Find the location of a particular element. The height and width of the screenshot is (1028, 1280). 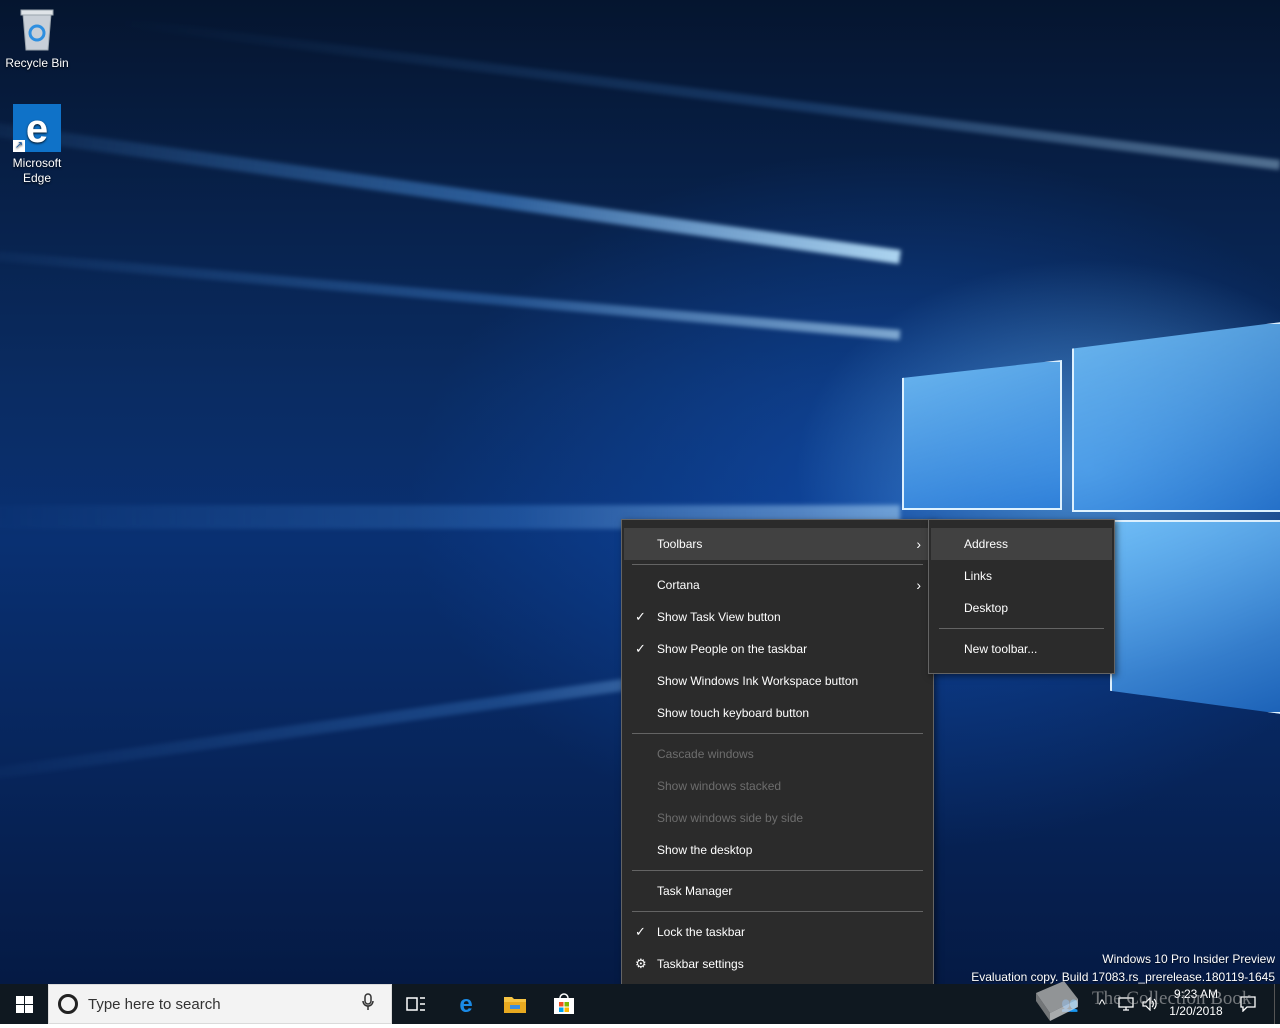

menu-item-label: Links is located at coordinates (978, 576).